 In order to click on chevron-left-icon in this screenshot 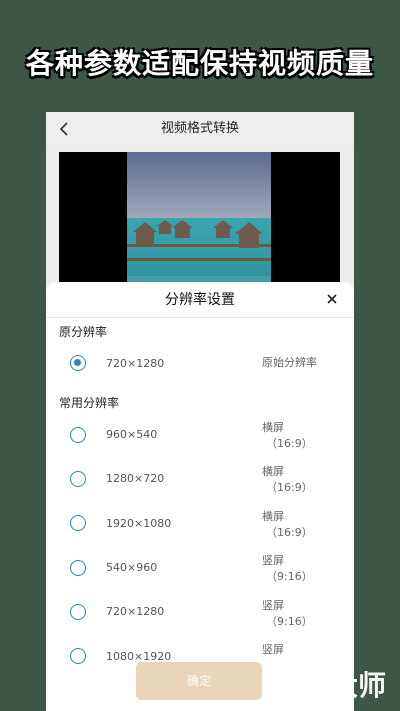, I will do `click(65, 129)`.